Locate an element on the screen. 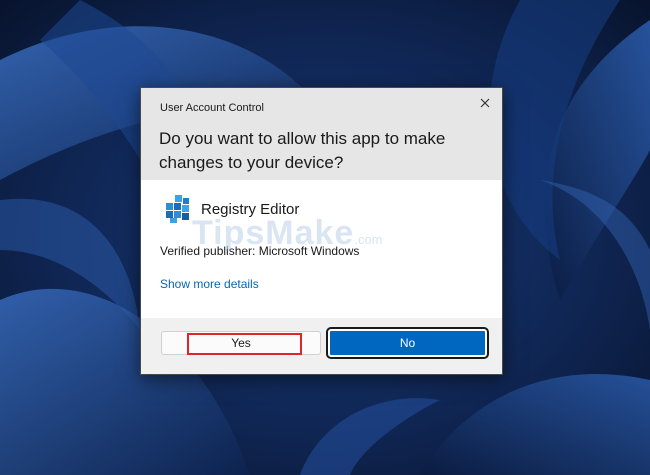 This screenshot has width=650, height=475. verified-publisher: Verified publisher: Microsoft Windows is located at coordinates (260, 251).